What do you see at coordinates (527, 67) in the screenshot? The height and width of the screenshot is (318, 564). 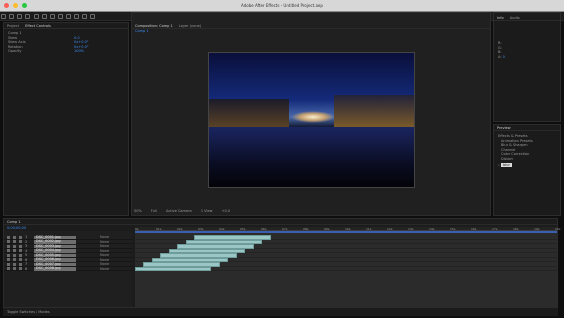 I see `info-panel: Info Audio R: G: B: A: 0` at bounding box center [527, 67].